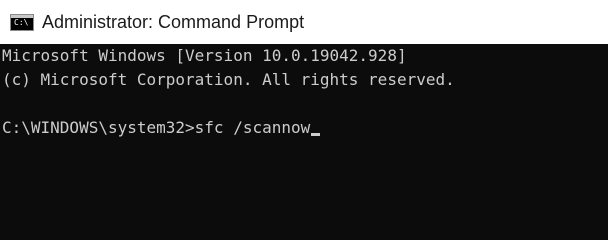 The width and height of the screenshot is (608, 240). I want to click on window-title: Administrator: Command Prompt, so click(173, 21).